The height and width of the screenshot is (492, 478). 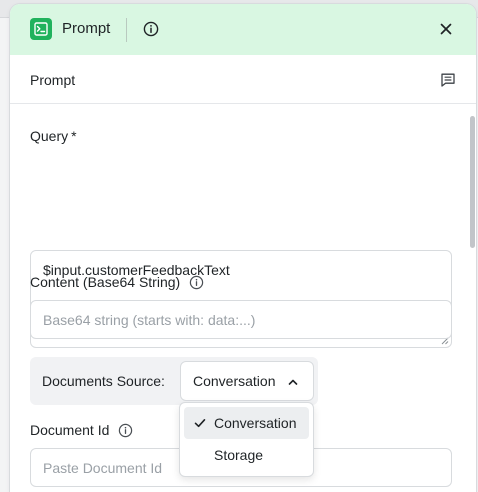 What do you see at coordinates (41, 29) in the screenshot?
I see `prompt-node-icon` at bounding box center [41, 29].